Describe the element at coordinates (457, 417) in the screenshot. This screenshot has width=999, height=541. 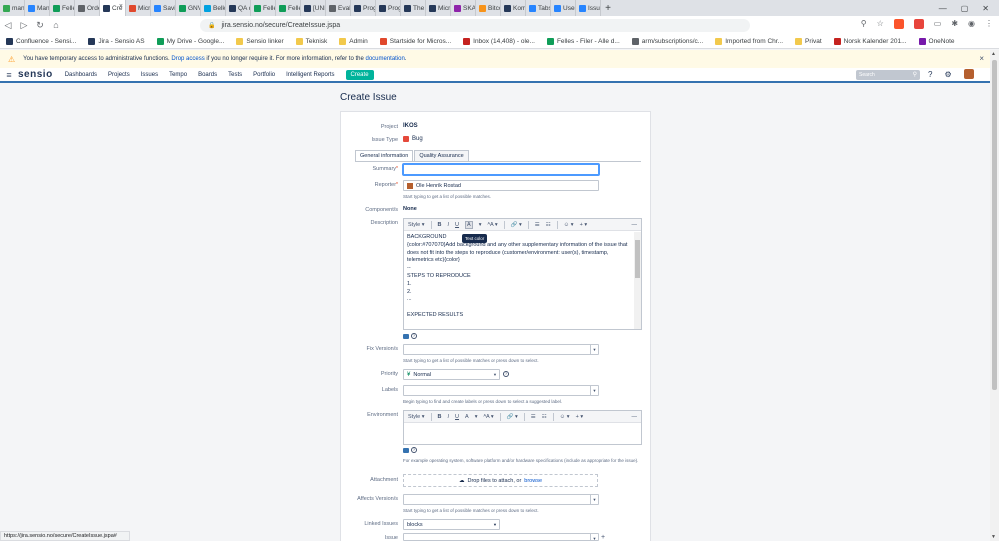
I see `underline-button: U` at that location.